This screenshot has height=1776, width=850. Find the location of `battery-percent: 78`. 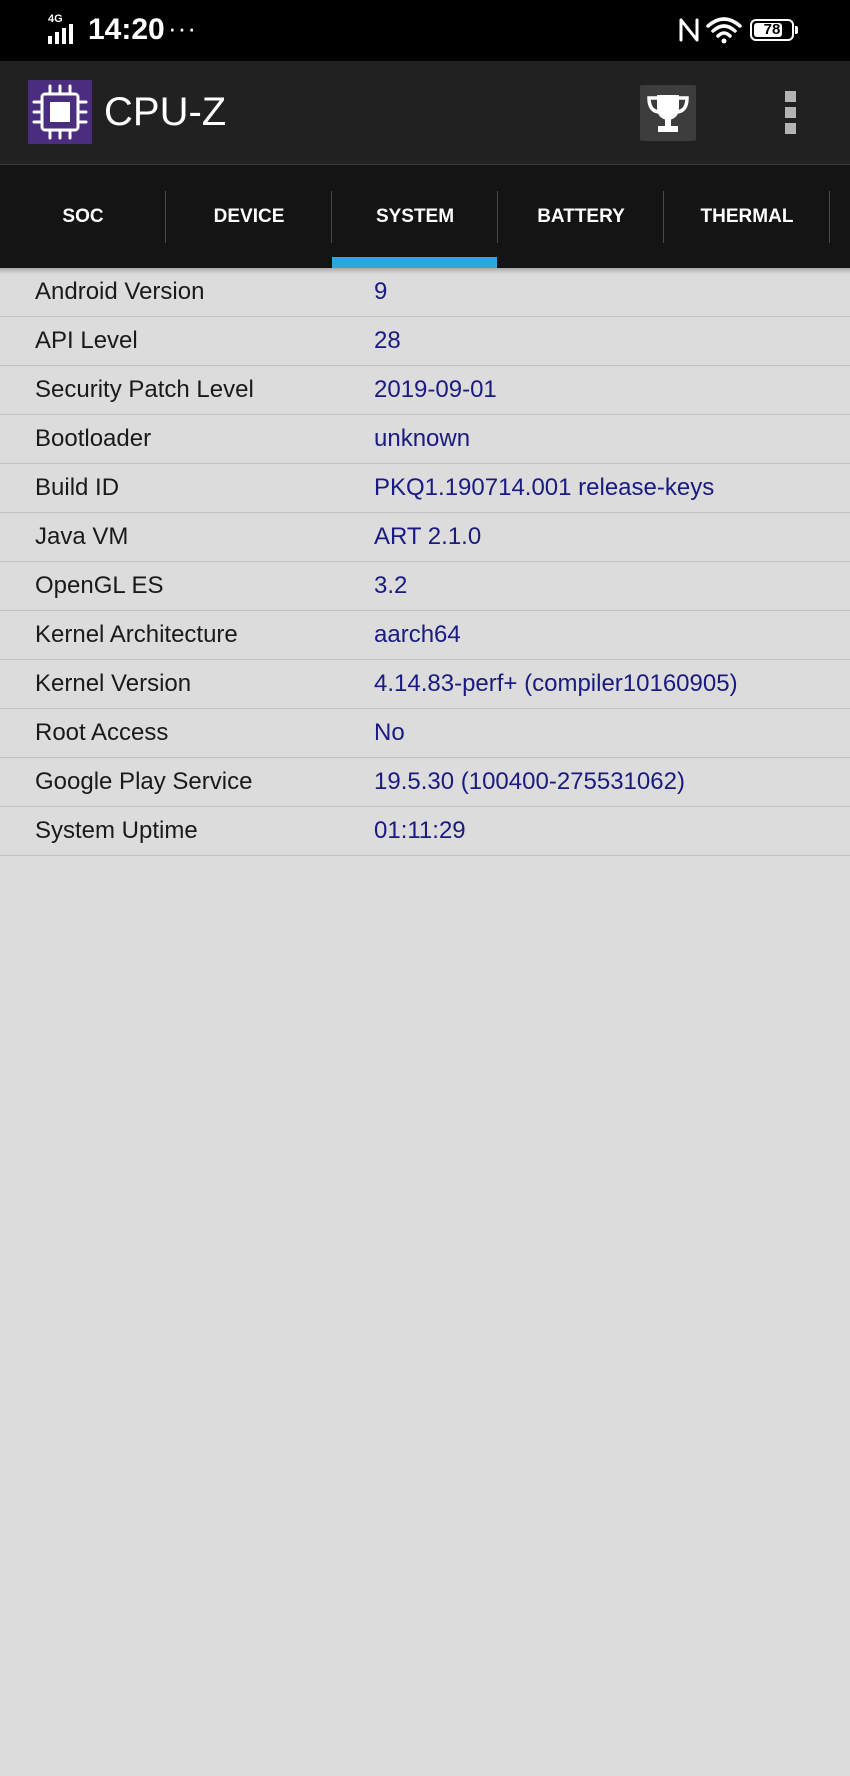

battery-percent: 78 is located at coordinates (772, 29).